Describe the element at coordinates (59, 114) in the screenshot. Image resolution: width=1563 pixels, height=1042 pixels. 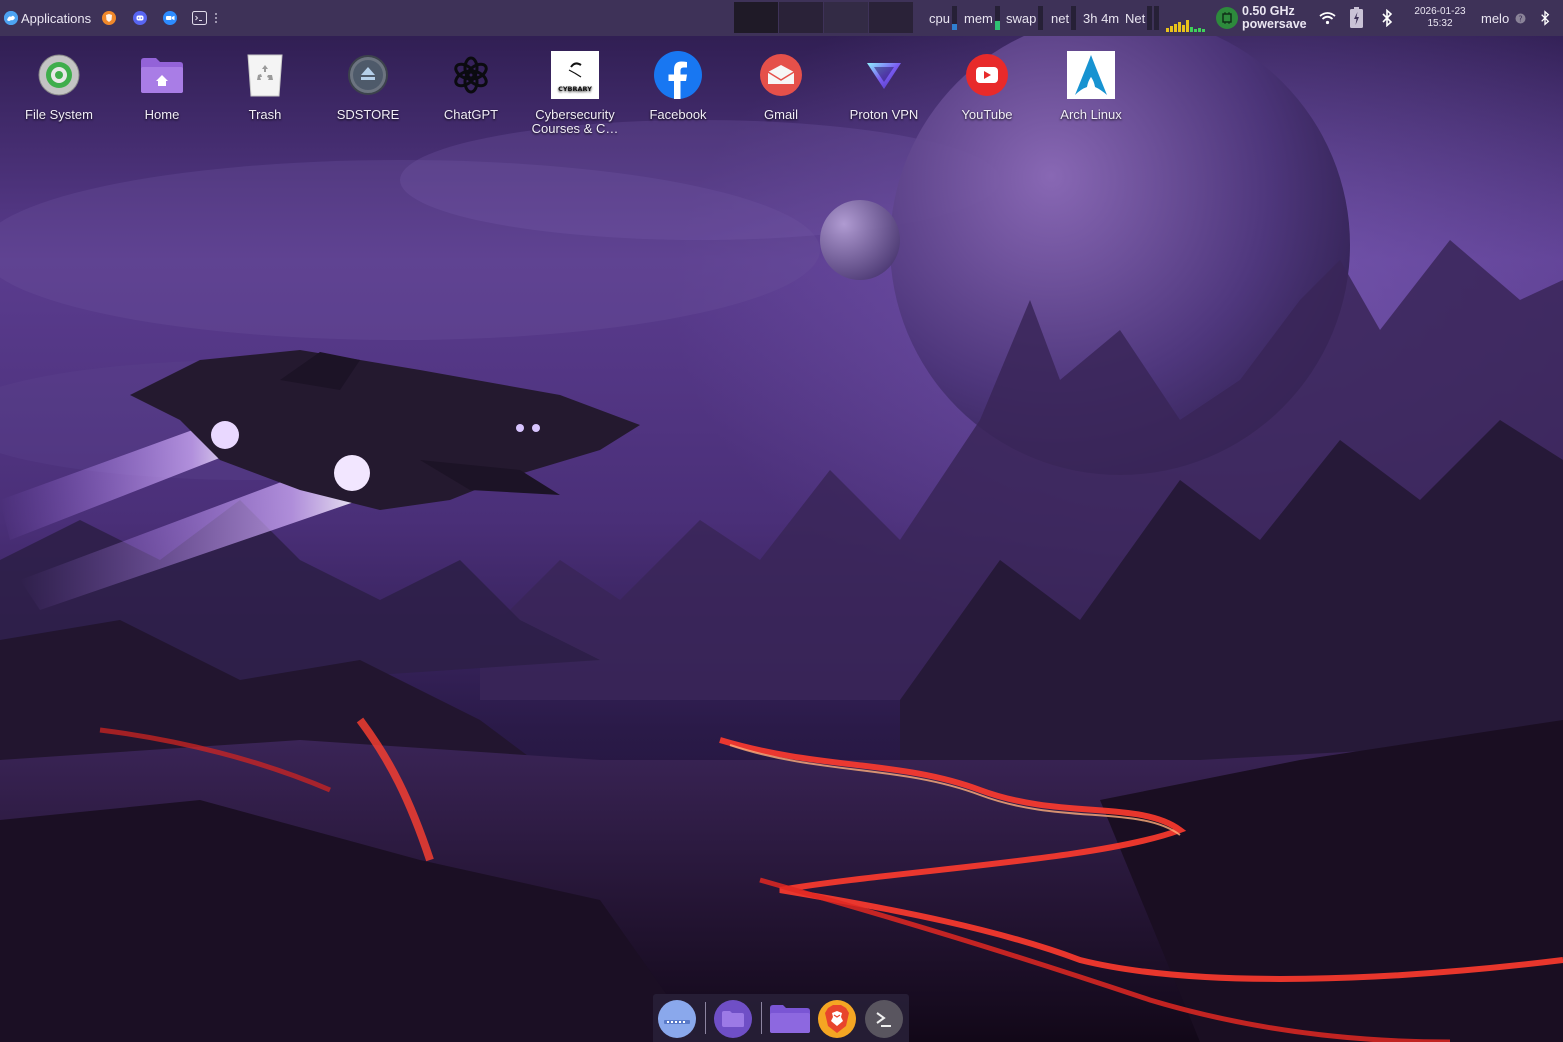
I see `desktop-icon-label: File System` at that location.